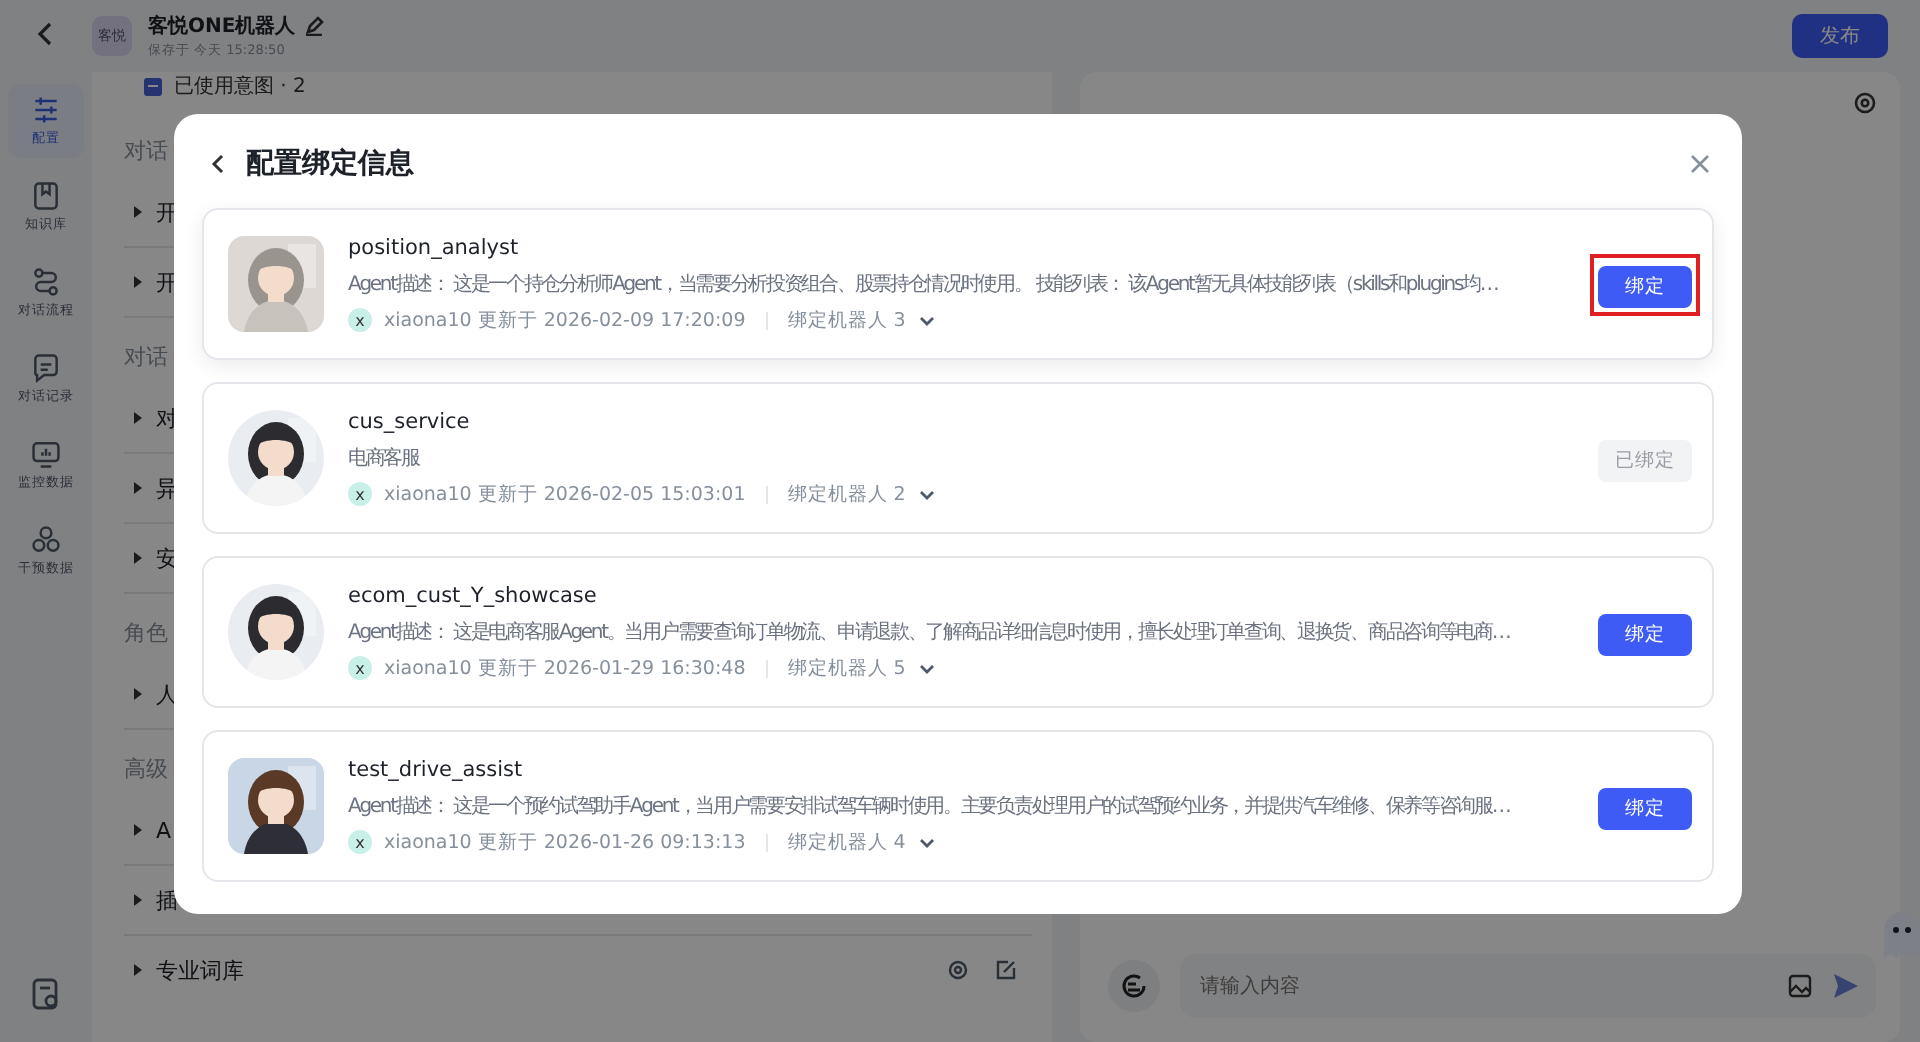  Describe the element at coordinates (1700, 164) in the screenshot. I see `close-icon` at that location.